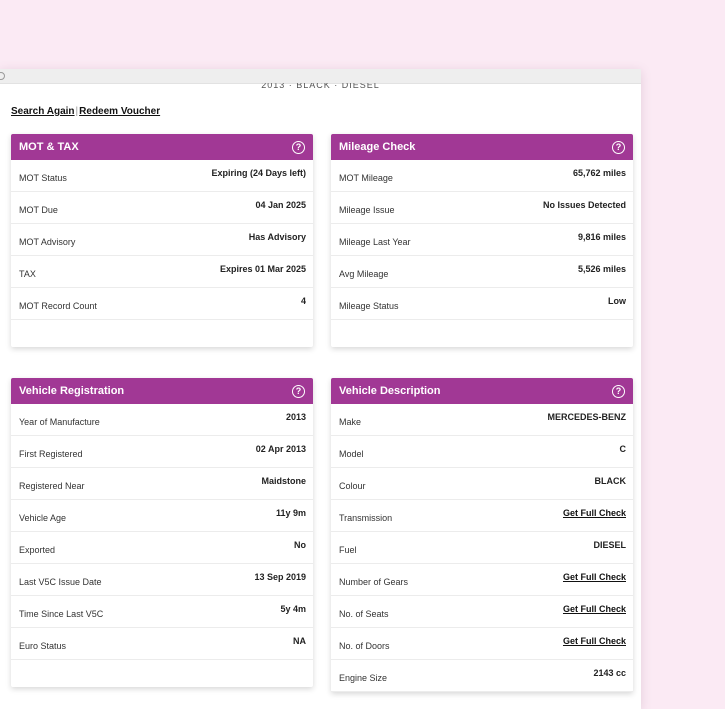 This screenshot has height=709, width=725. Describe the element at coordinates (482, 208) in the screenshot. I see `table-row: Mileage Issue No Issues Detected` at that location.